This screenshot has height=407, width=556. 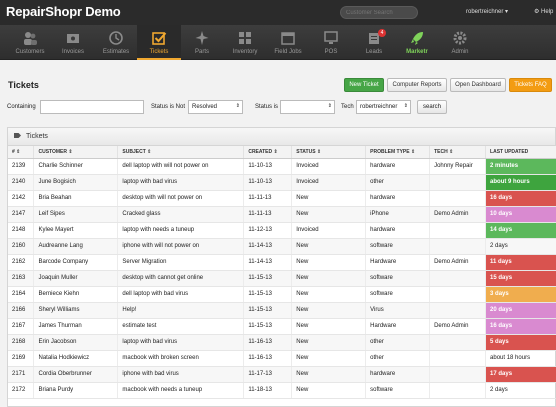 I want to click on ticket-subject: Cracked glass, so click(x=181, y=214).